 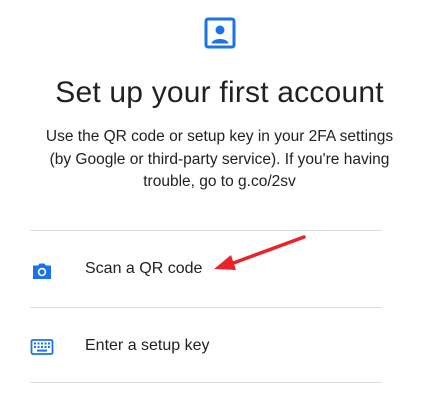 I want to click on scan-qr-code-label: Scan a QR code, so click(x=144, y=268).